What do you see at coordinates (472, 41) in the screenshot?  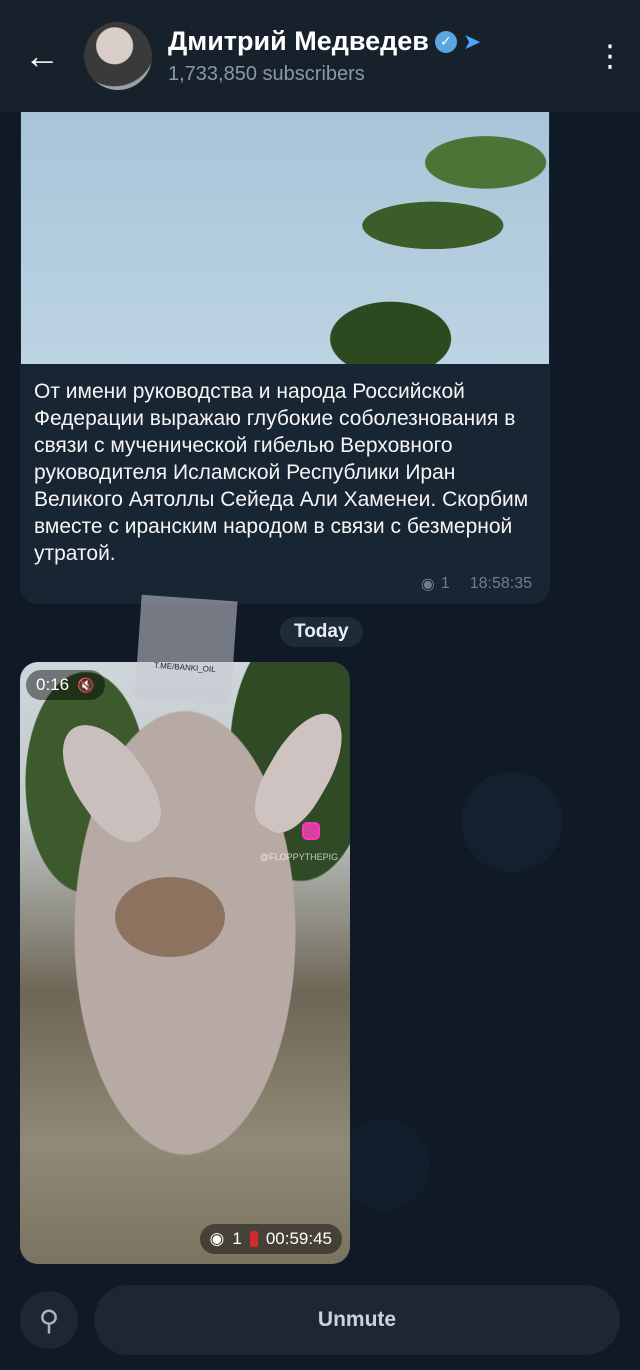 I see `telegram-plane-icon: ➤` at bounding box center [472, 41].